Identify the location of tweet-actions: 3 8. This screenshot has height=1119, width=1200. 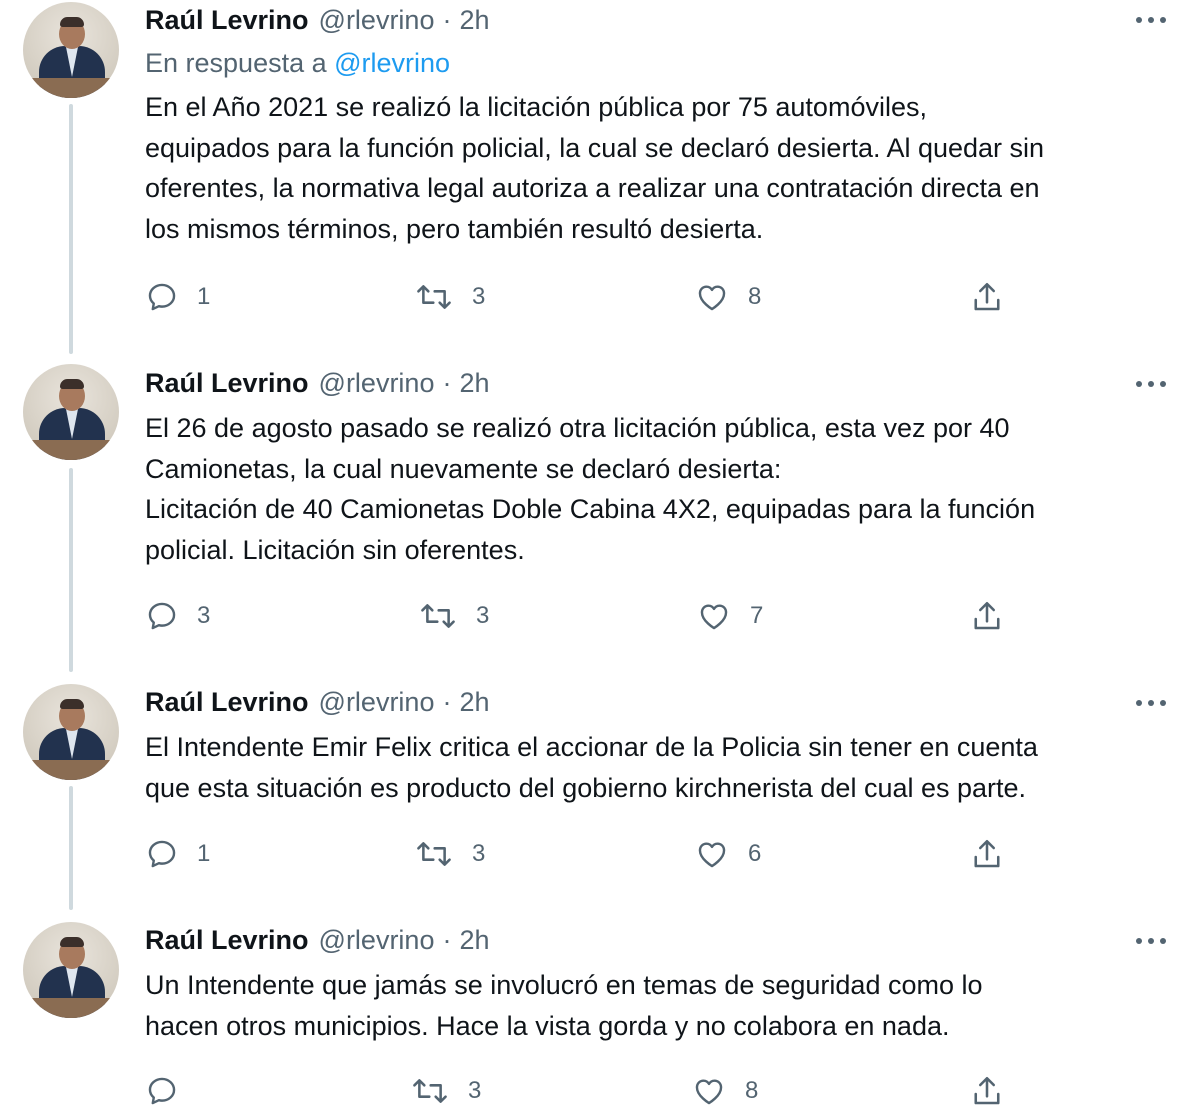
(600, 1091).